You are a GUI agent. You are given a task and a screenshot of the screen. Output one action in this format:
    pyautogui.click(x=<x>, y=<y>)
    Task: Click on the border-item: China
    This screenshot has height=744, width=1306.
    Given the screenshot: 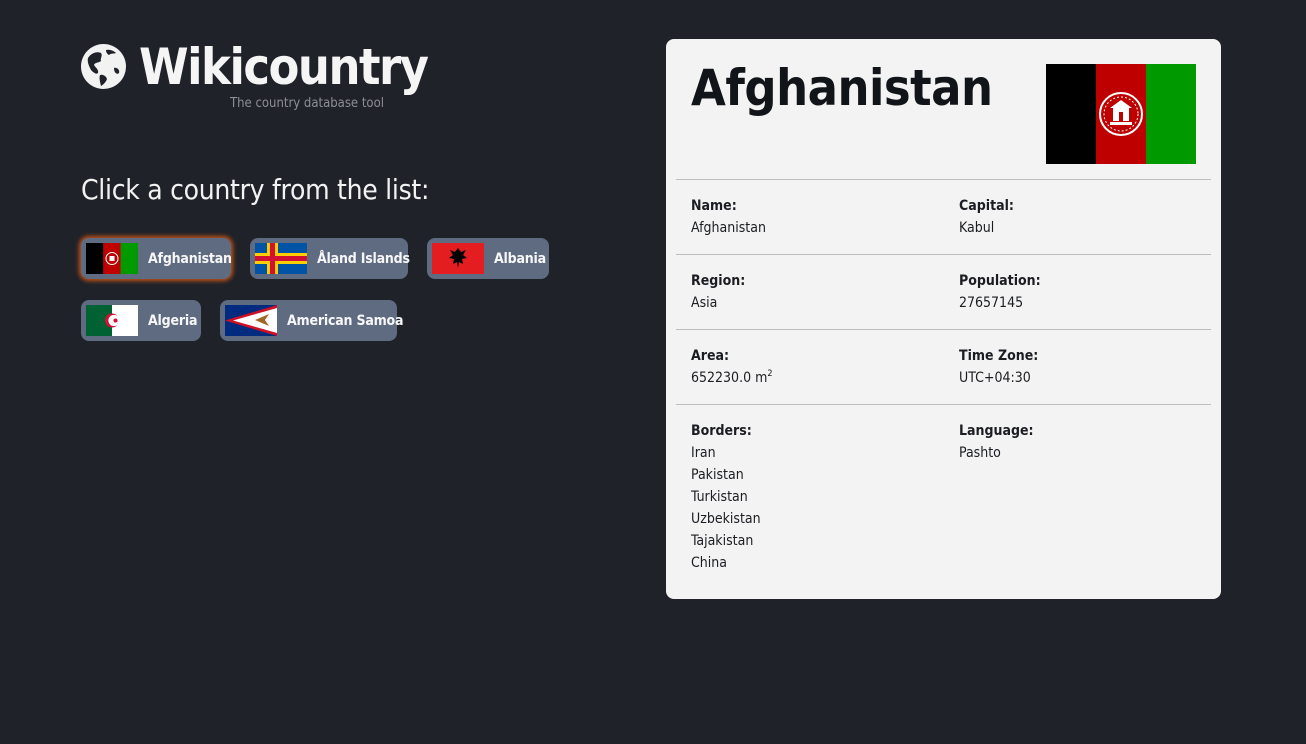 What is the action you would take?
    pyautogui.click(x=709, y=563)
    